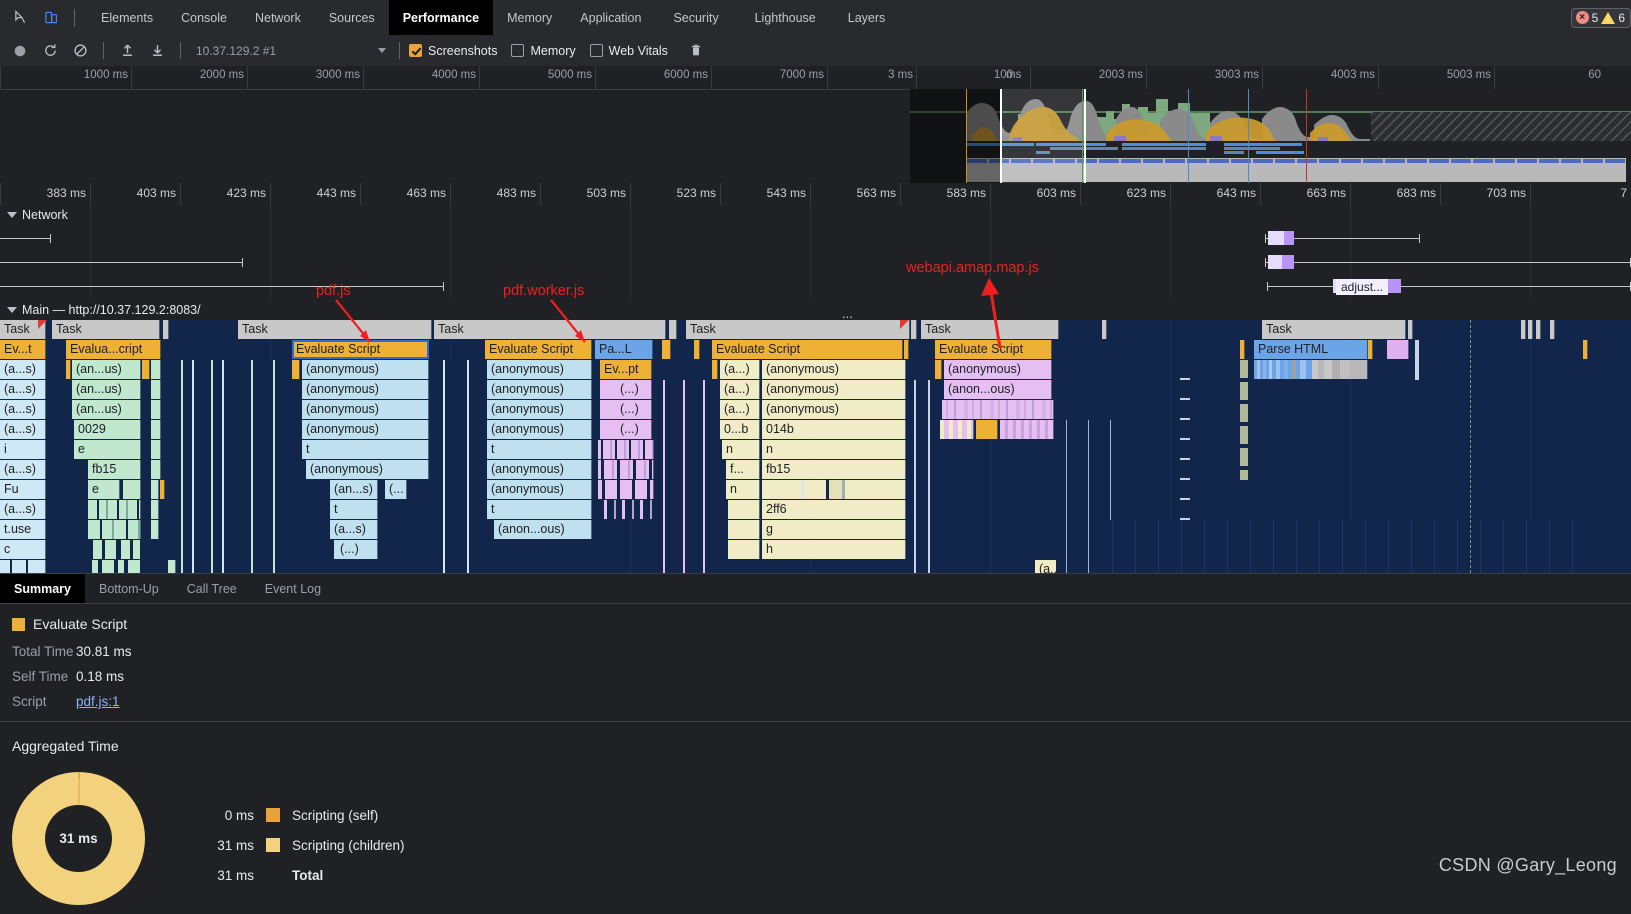  I want to click on tab-summary: Summary, so click(42, 588).